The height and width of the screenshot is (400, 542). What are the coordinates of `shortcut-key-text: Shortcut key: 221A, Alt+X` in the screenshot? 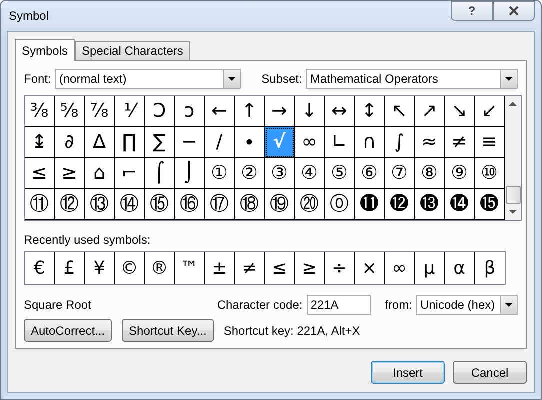 It's located at (292, 331).